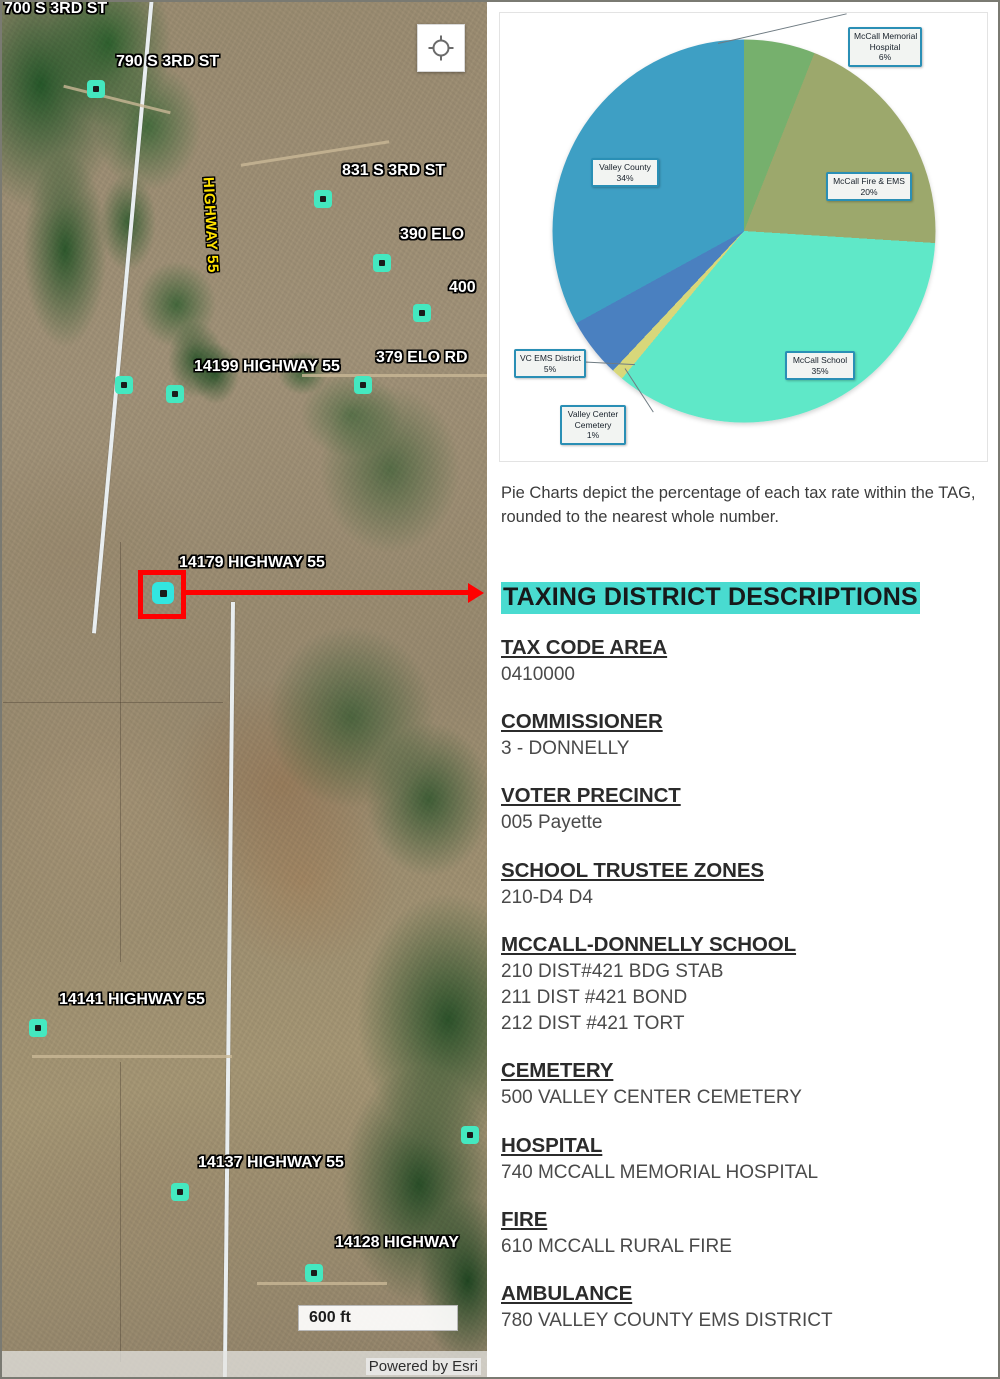  I want to click on field-value: 210-D4 D4, so click(547, 897).